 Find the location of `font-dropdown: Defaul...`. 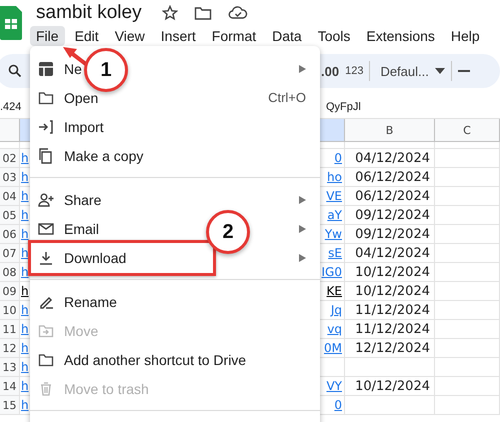

font-dropdown: Defaul... is located at coordinates (404, 71).